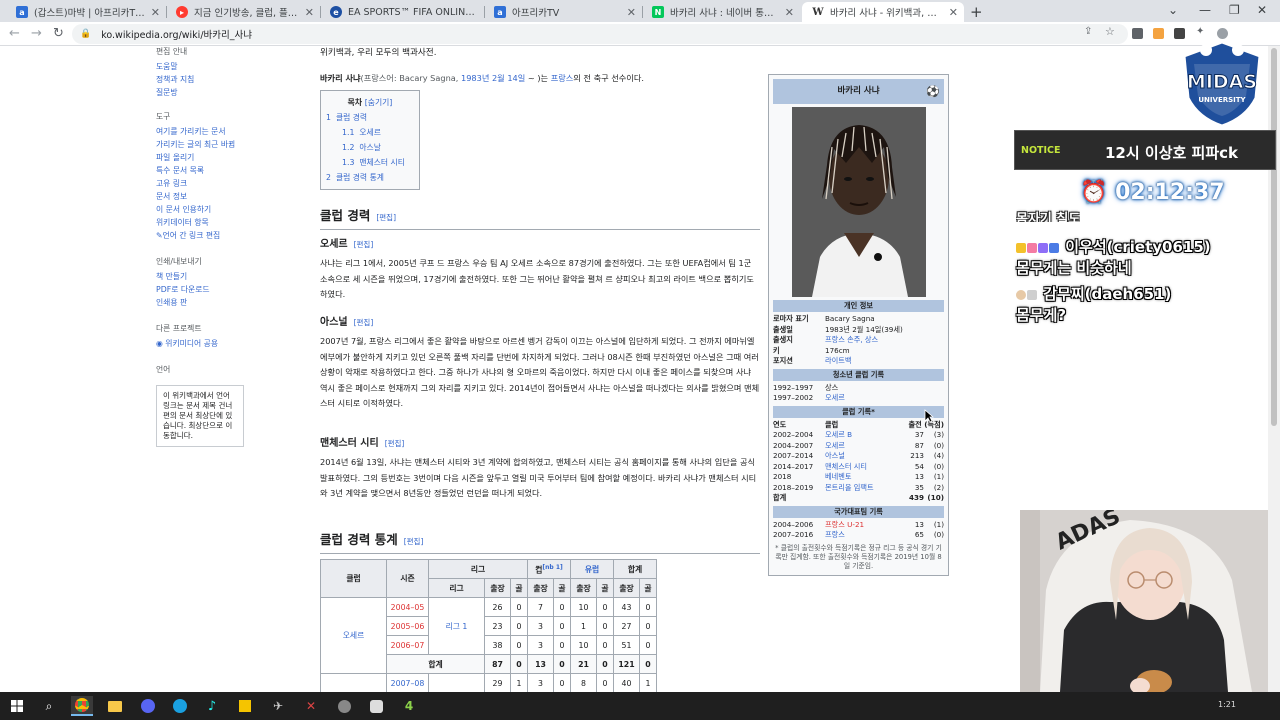 The image size is (1280, 720). I want to click on svg-text: UNIVERSITY, so click(1222, 100).